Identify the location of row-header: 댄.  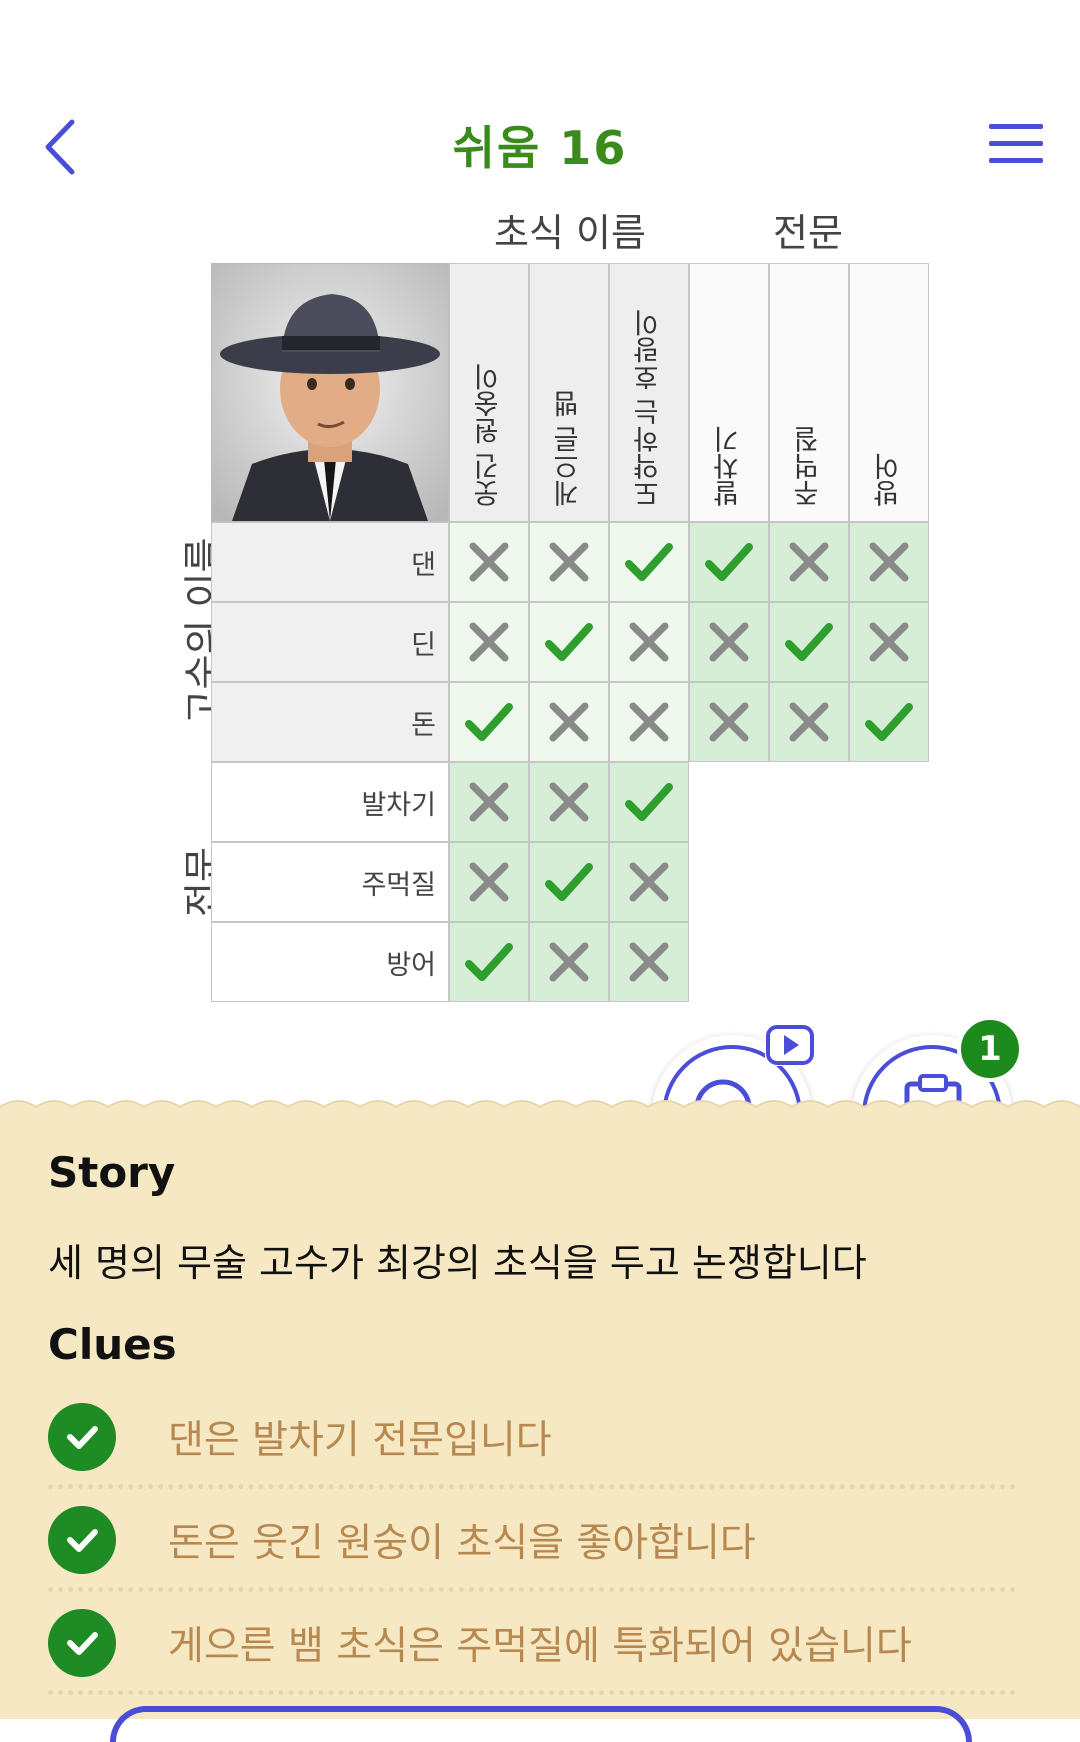
(330, 562).